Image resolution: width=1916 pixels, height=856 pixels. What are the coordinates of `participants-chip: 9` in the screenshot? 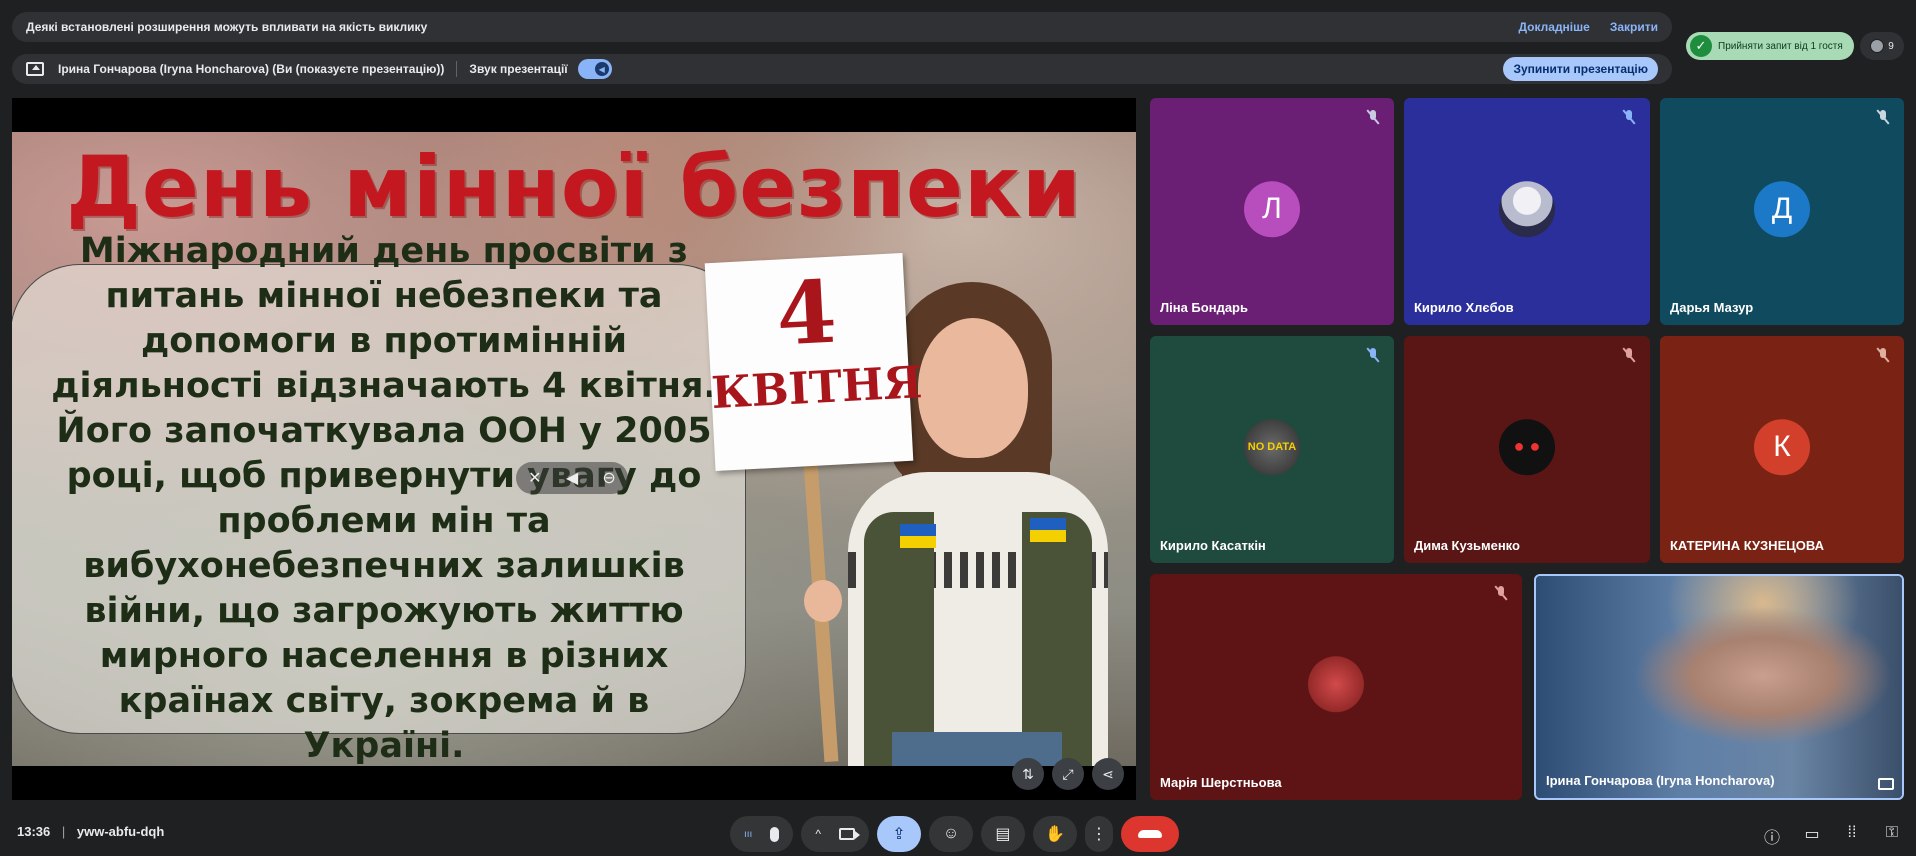 It's located at (1882, 46).